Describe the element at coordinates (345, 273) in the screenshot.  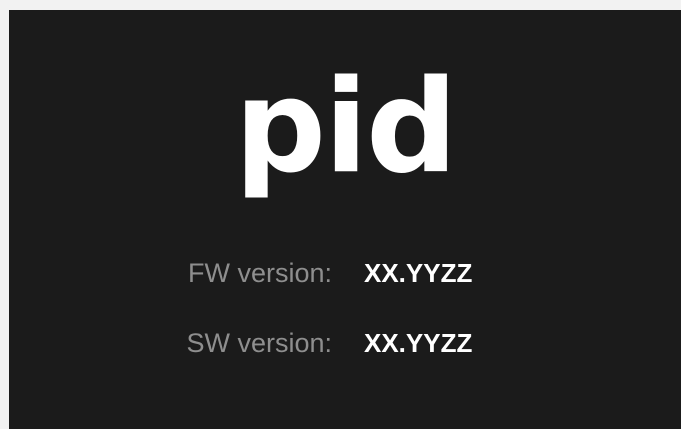
I see `fw-version-row: FW version: XX.YYZZ` at that location.